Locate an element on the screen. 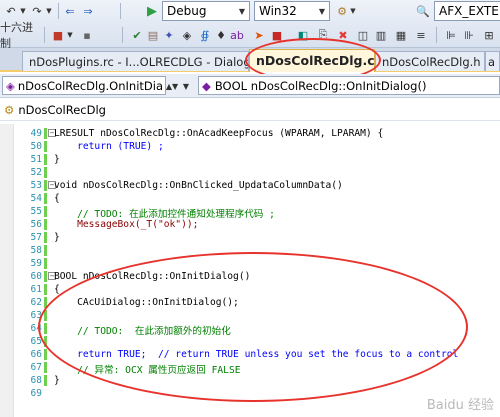 The image size is (500, 417). layout-icon: ◧ is located at coordinates (303, 35).